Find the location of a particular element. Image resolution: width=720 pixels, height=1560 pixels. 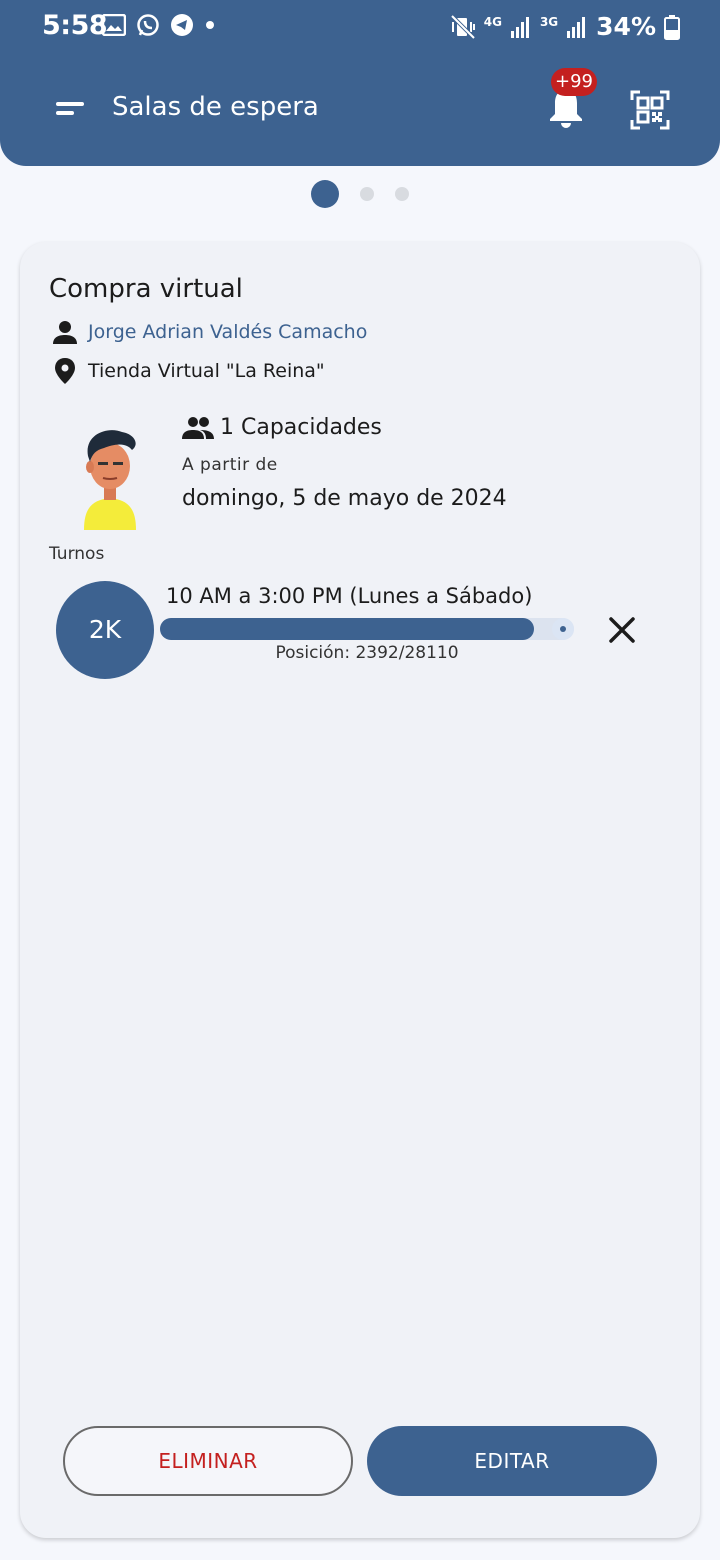

qr-scan-icon is located at coordinates (650, 110).